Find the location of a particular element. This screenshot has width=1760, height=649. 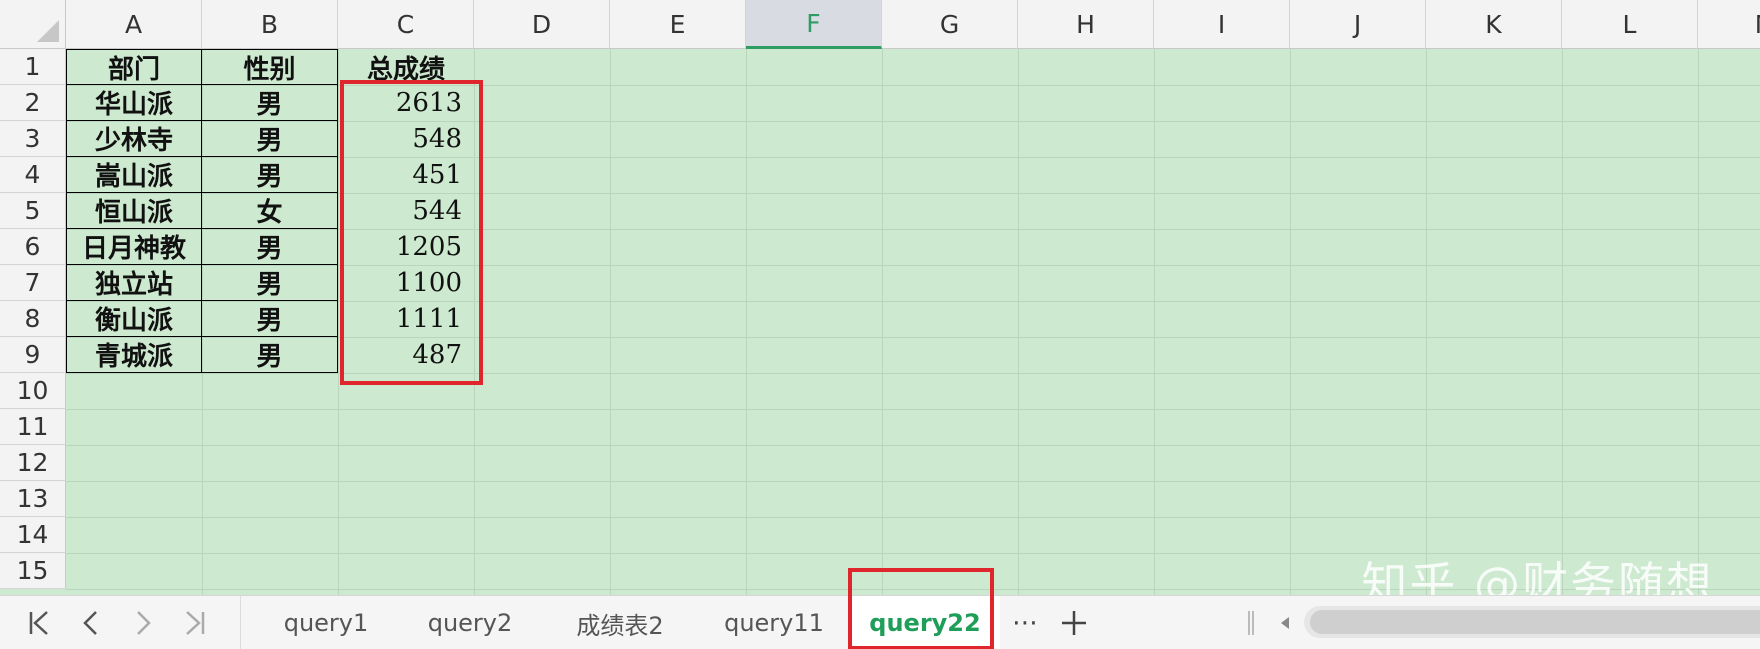

more-tabs-button: ⋯ is located at coordinates (1025, 622).